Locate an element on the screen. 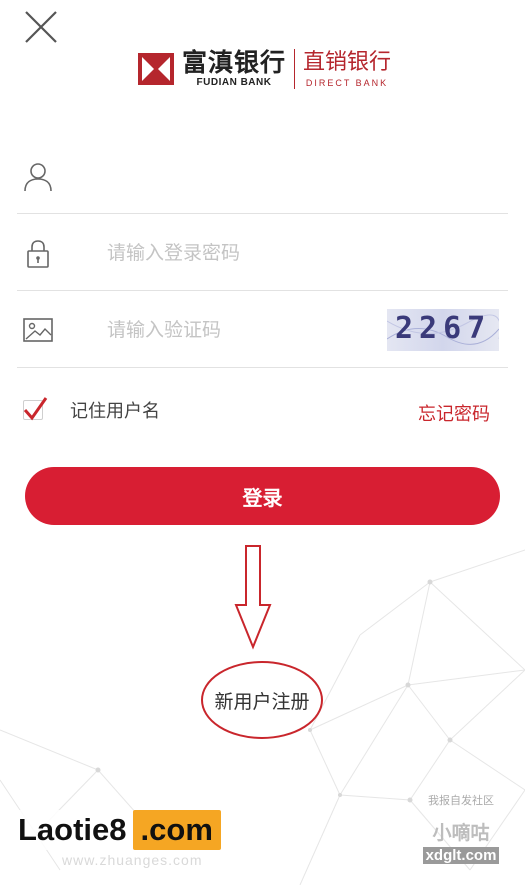  bank-name-en: FUDIAN BANK is located at coordinates (234, 82).